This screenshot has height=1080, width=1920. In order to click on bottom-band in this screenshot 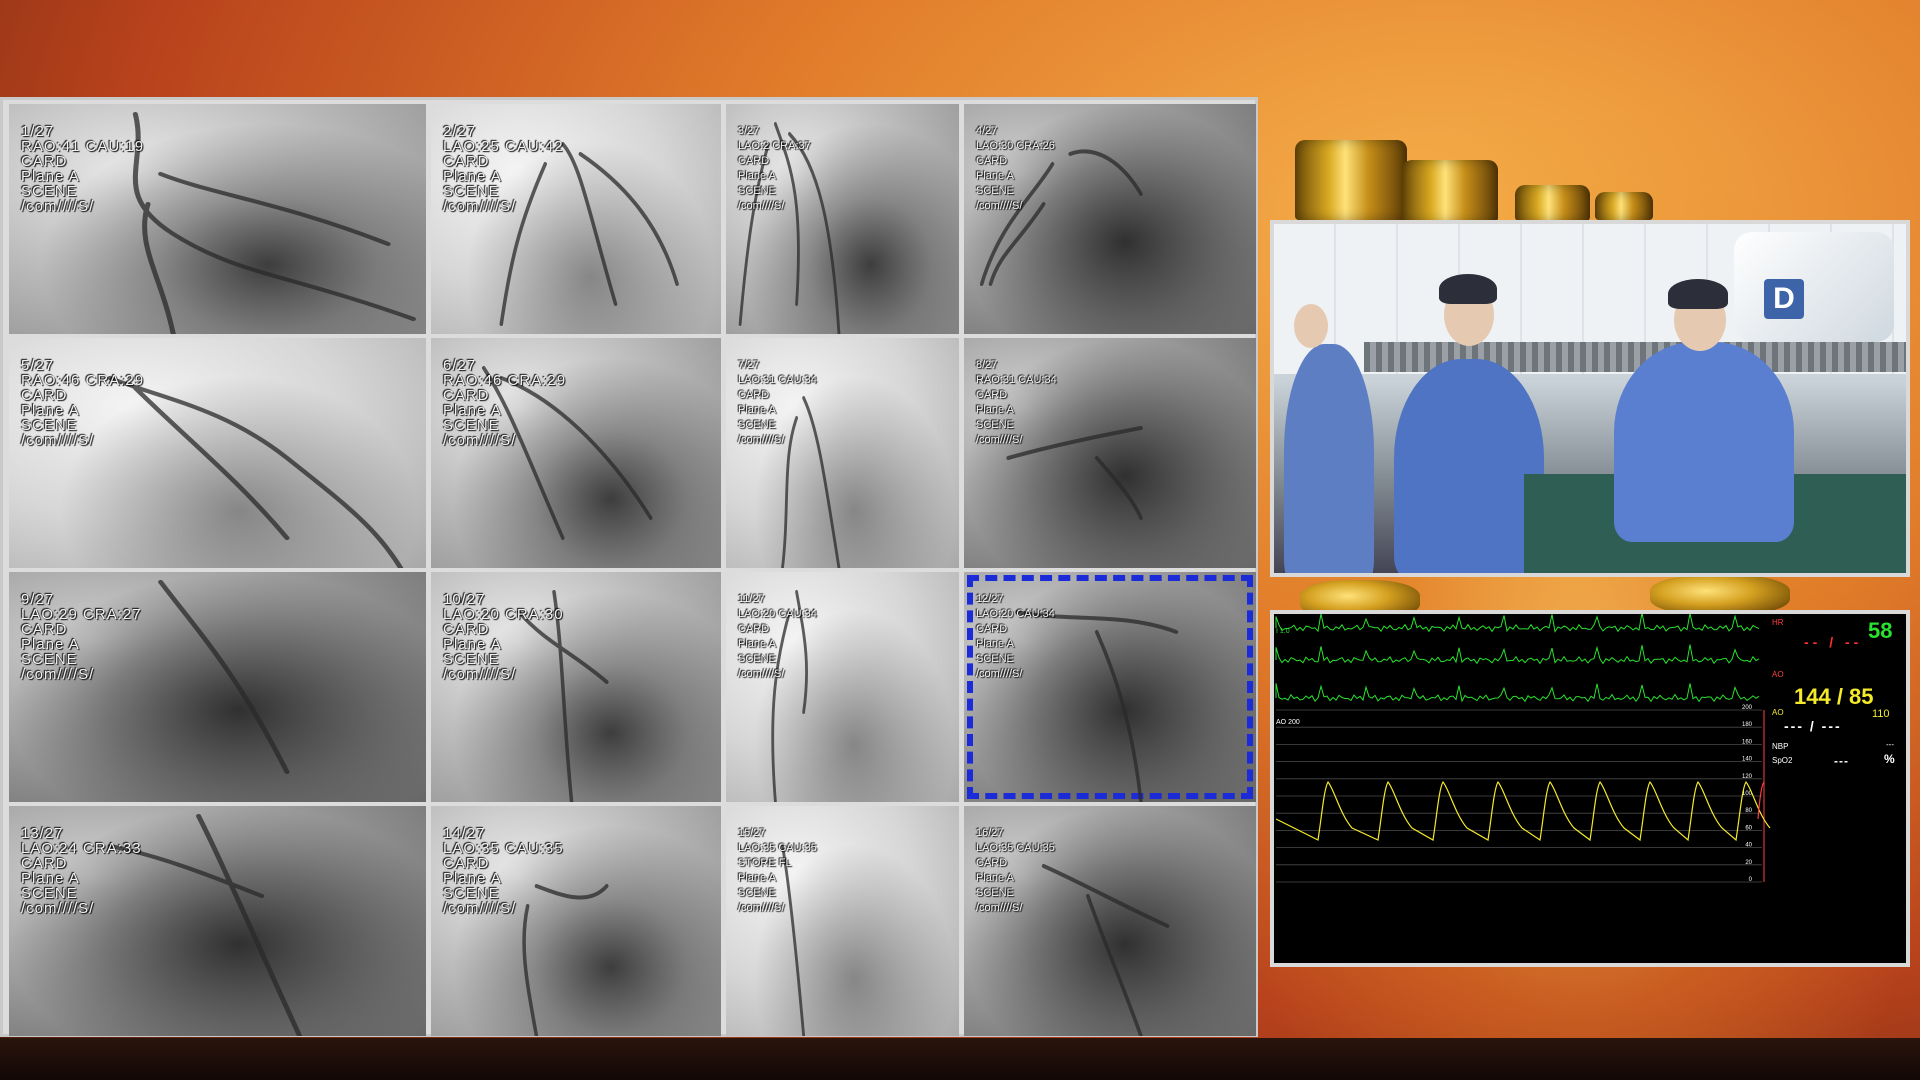, I will do `click(960, 1059)`.